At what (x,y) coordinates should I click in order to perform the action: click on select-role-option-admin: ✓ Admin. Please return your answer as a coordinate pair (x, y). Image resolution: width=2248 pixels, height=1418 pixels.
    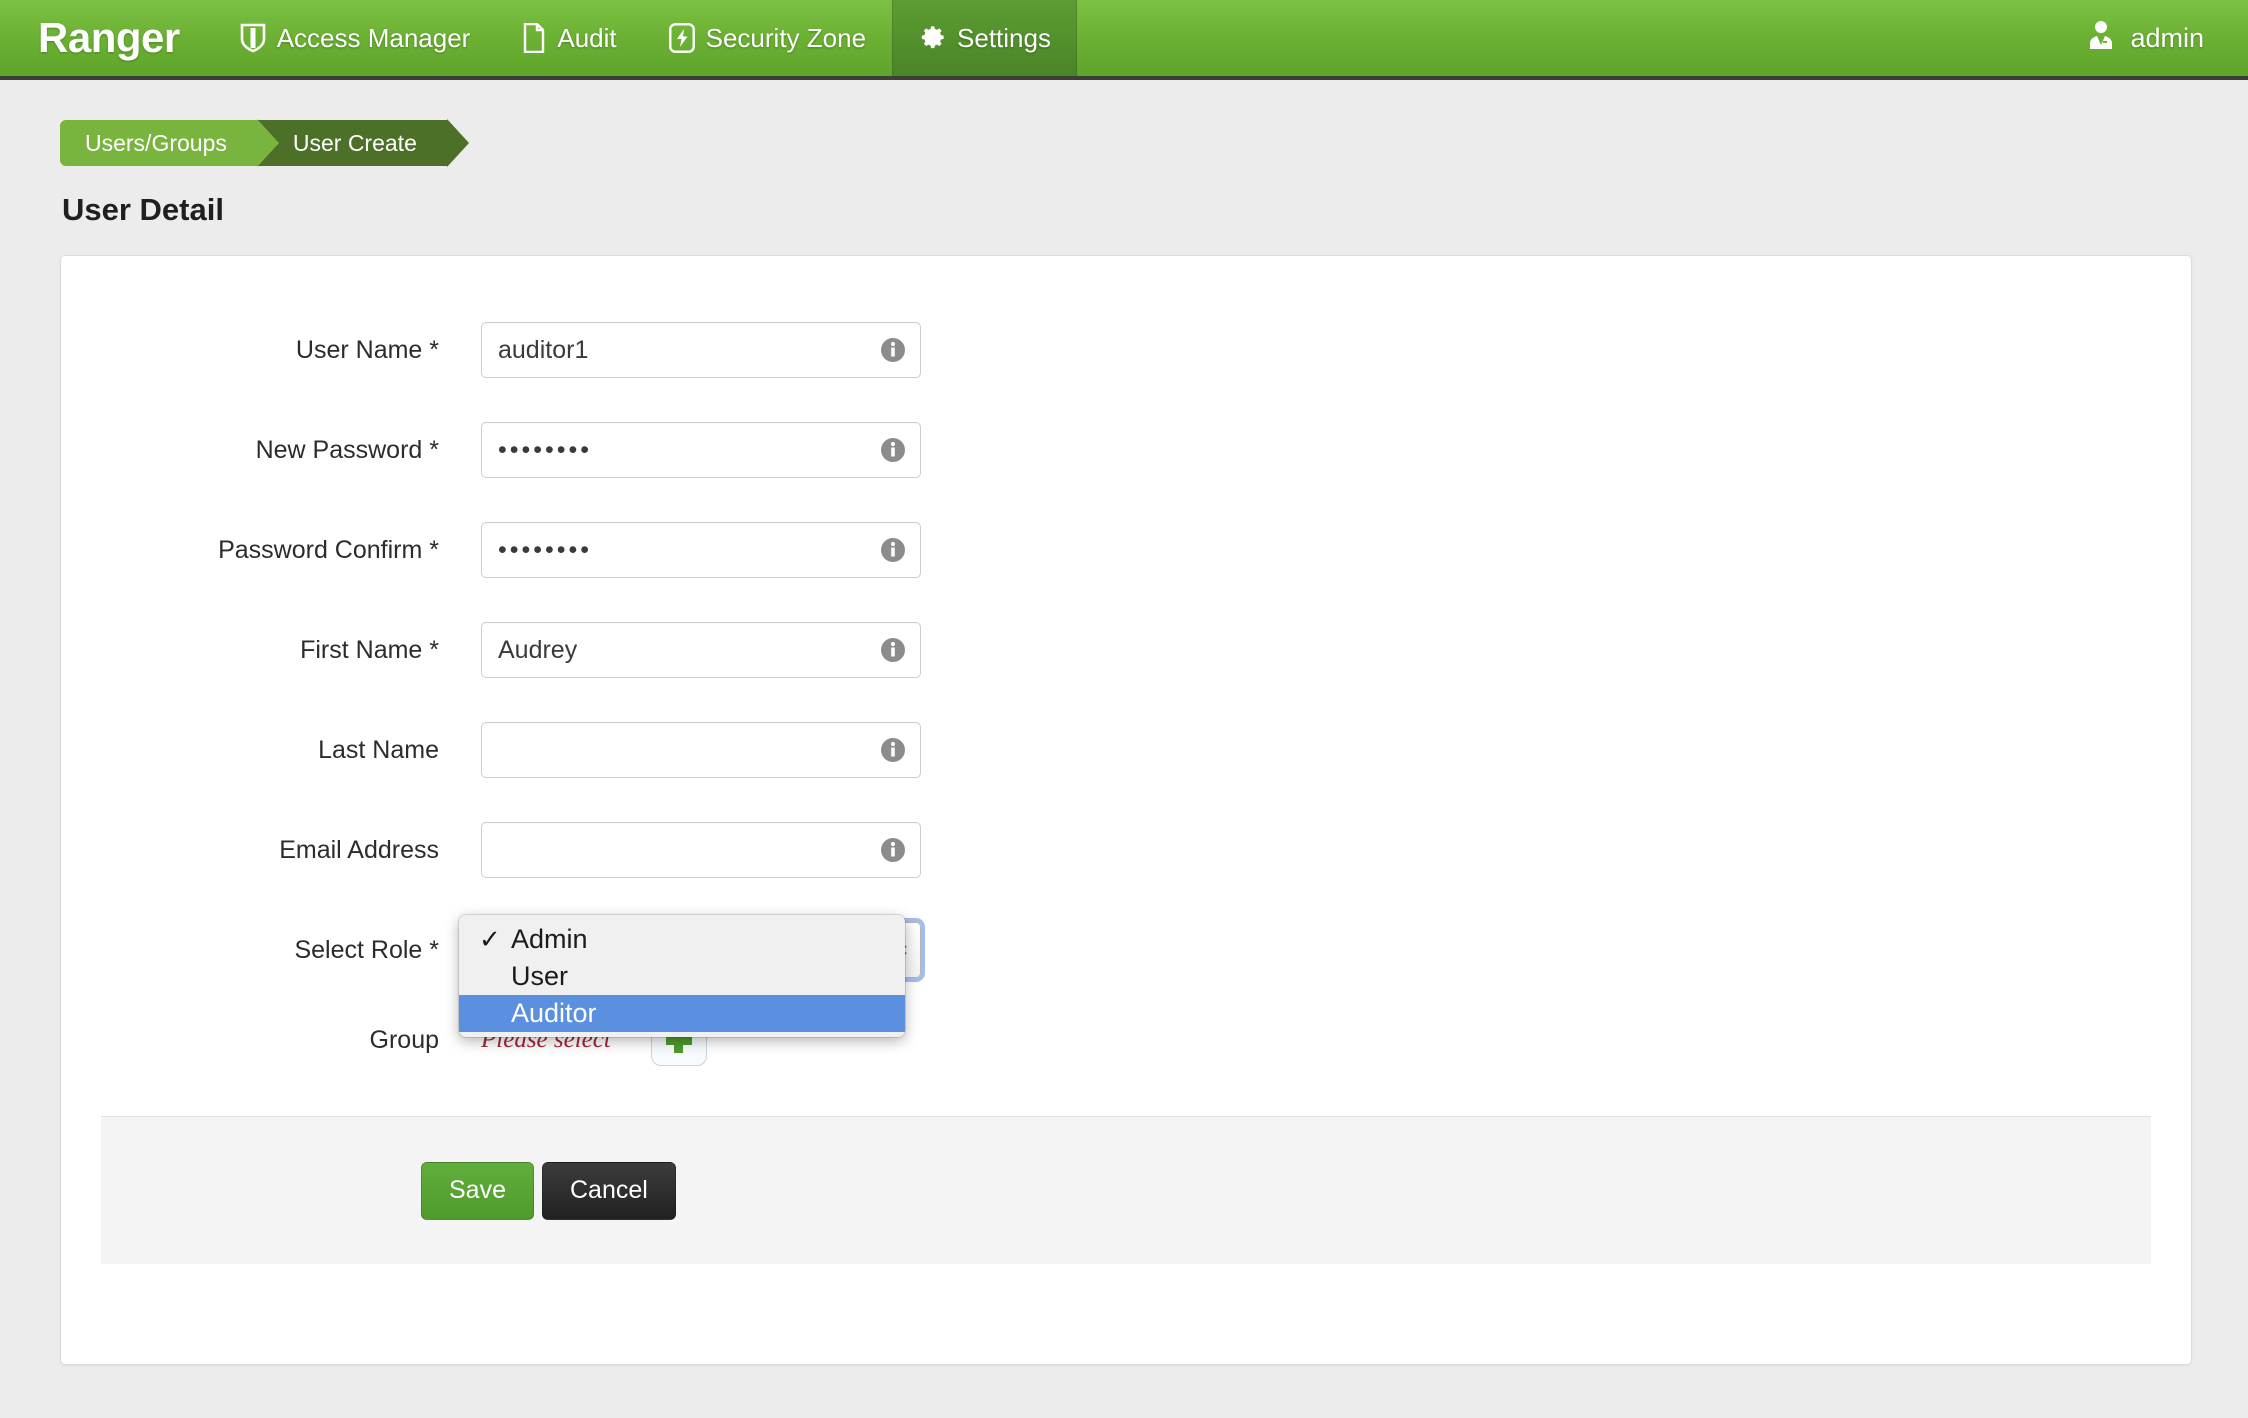
    Looking at the image, I should click on (682, 939).